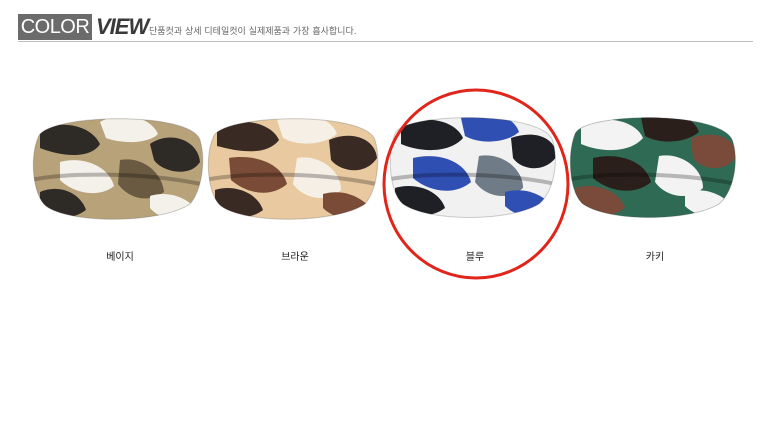  What do you see at coordinates (120, 257) in the screenshot?
I see `product-label: 베이지` at bounding box center [120, 257].